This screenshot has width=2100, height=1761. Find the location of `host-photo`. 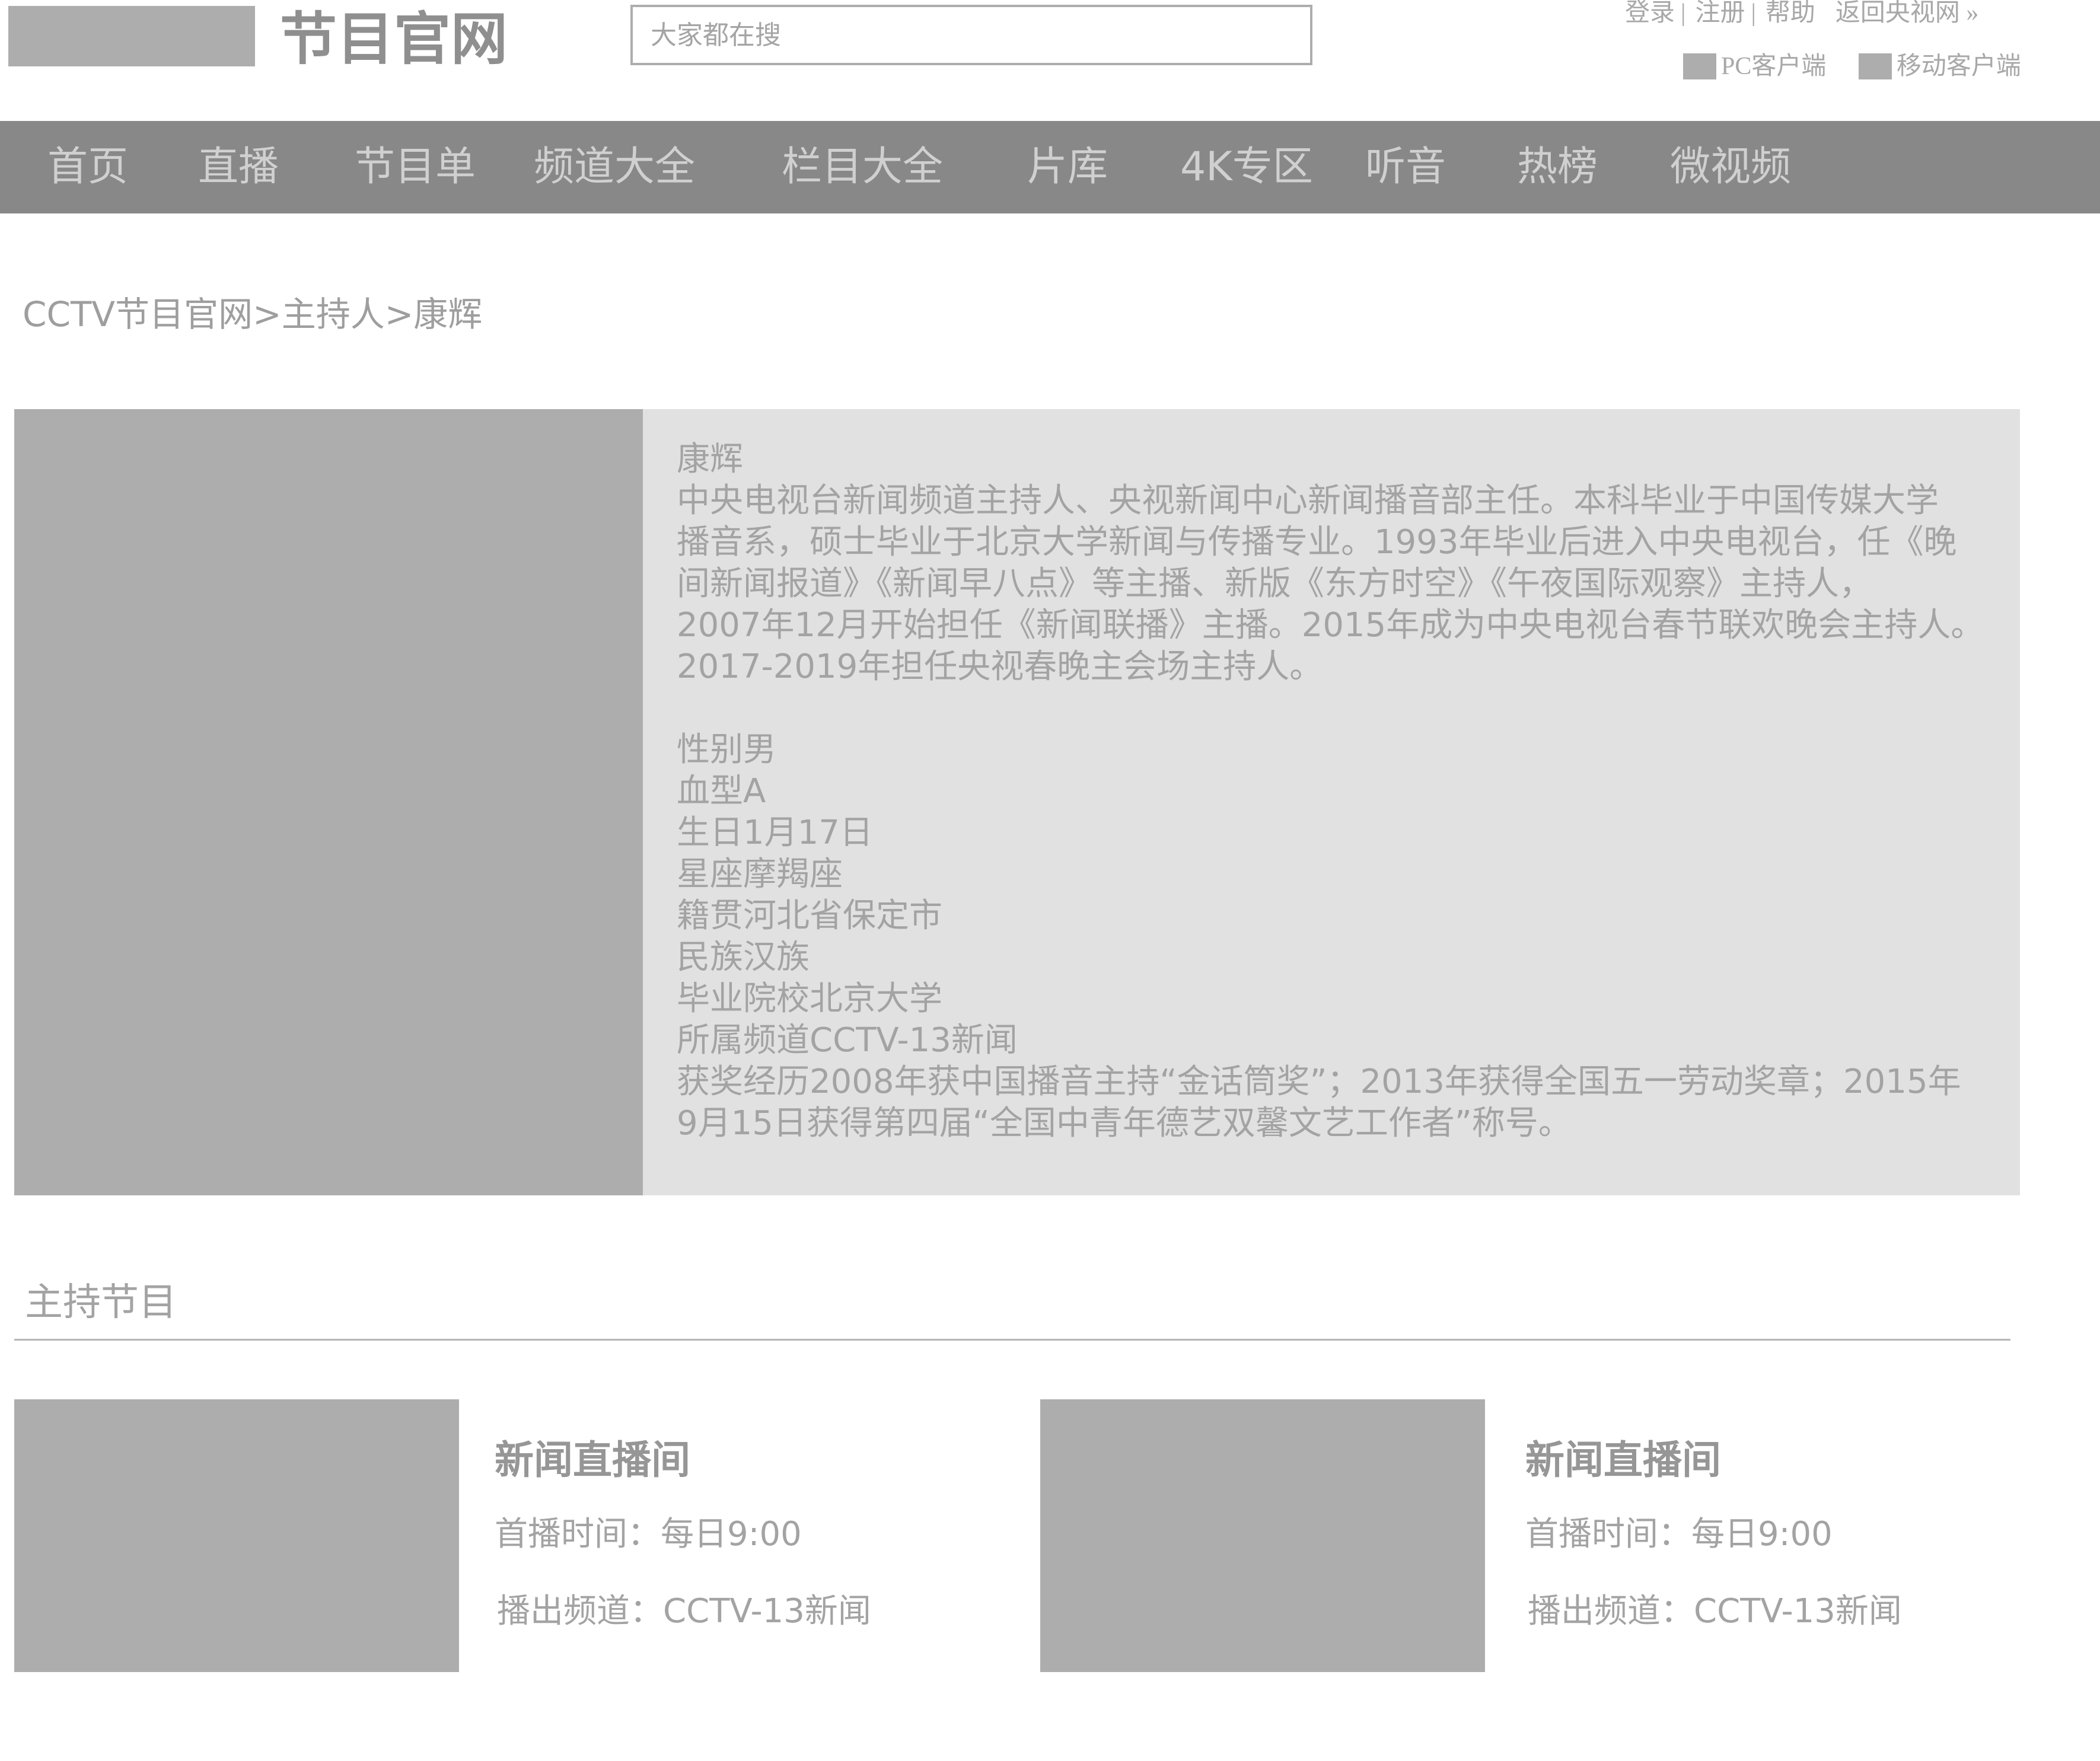

host-photo is located at coordinates (329, 802).